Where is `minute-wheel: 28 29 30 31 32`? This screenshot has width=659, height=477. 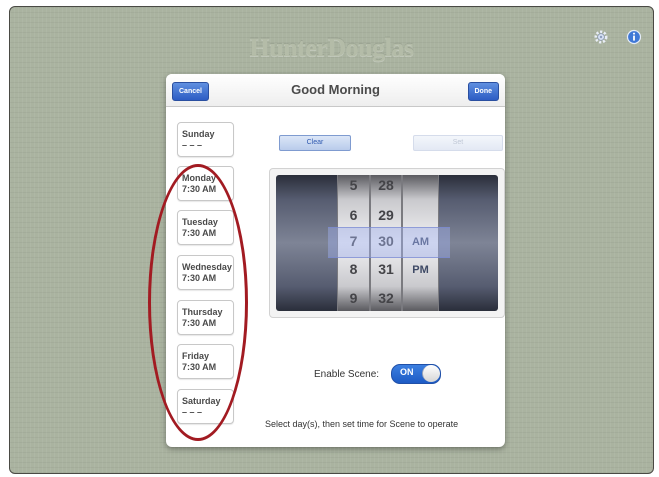 minute-wheel: 28 29 30 31 32 is located at coordinates (386, 243).